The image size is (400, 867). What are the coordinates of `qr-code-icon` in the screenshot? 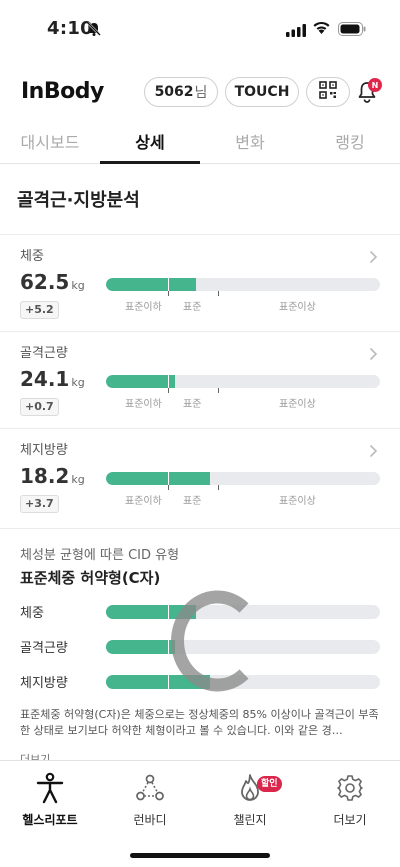 It's located at (328, 92).